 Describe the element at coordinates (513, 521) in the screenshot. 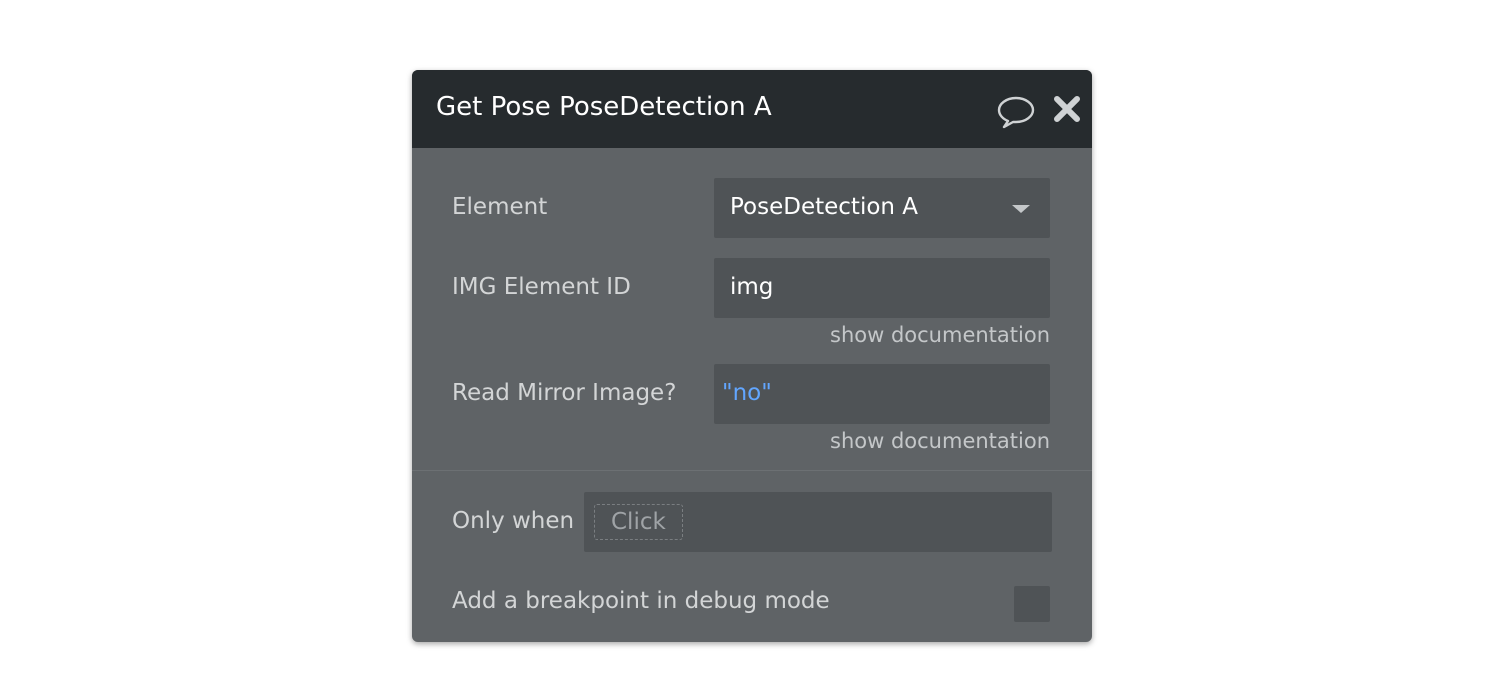

I see `only-when-label: Only when` at that location.